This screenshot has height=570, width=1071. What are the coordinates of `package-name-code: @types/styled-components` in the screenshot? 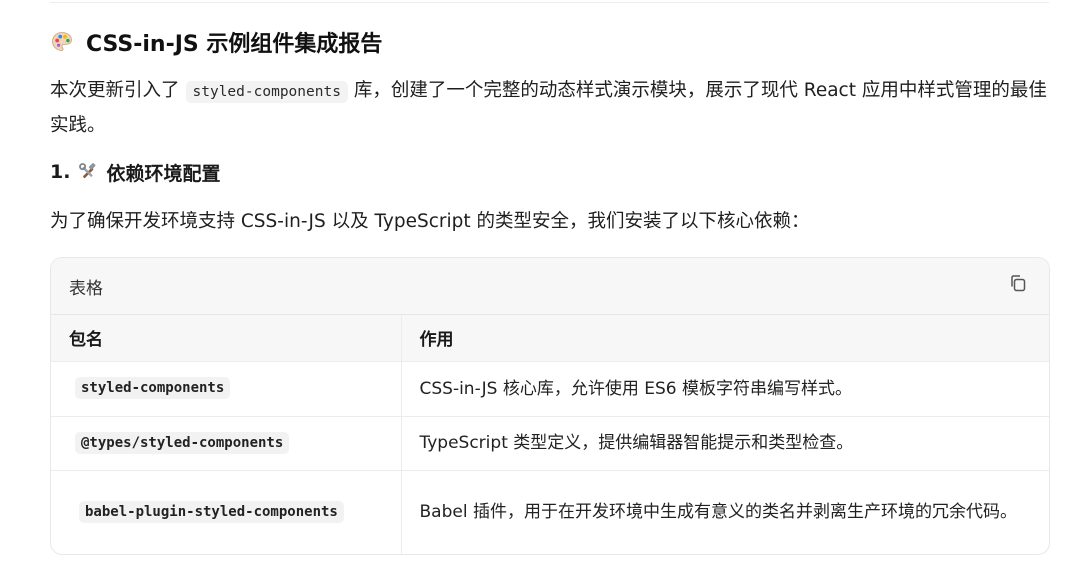 It's located at (182, 442).